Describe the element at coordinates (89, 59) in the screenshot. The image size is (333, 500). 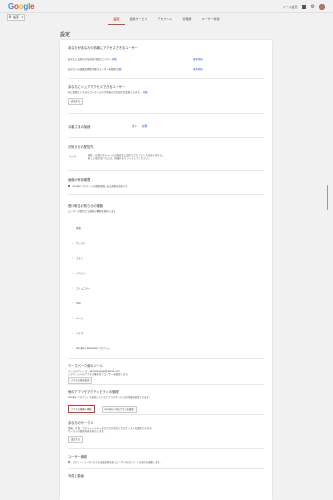
I see `row-label: あなたにお知らせを送信可能なユーザー` at that location.